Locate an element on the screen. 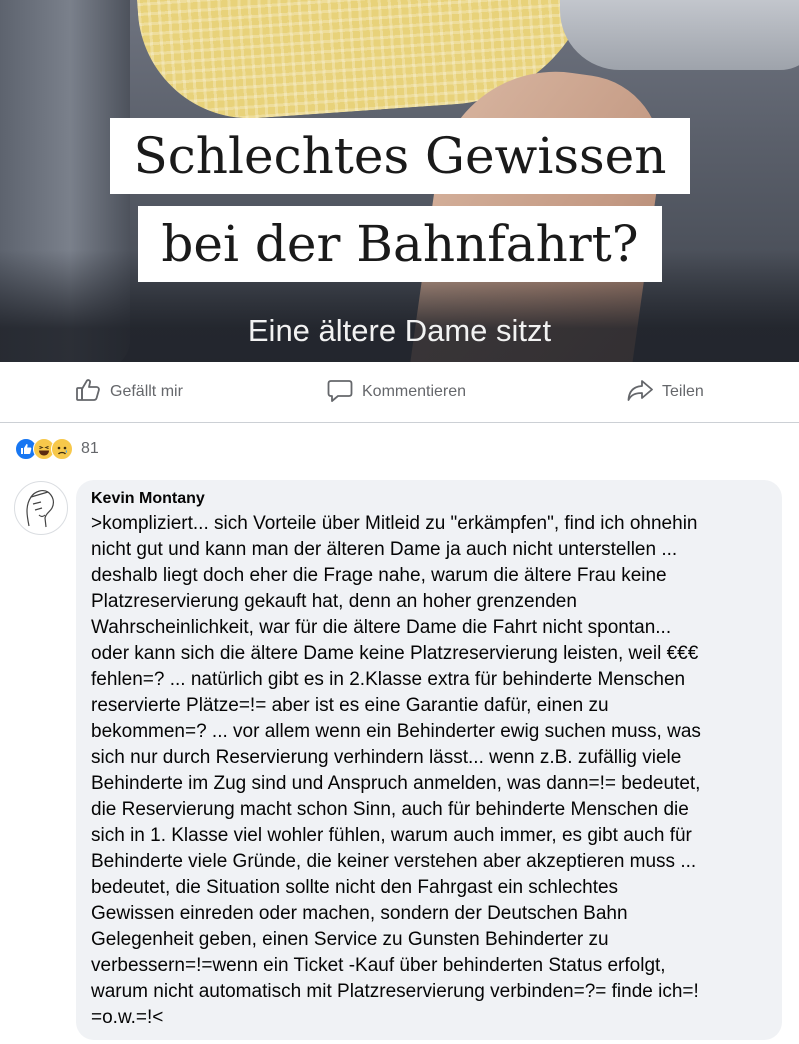  like-button: Gefällt mir is located at coordinates (128, 392).